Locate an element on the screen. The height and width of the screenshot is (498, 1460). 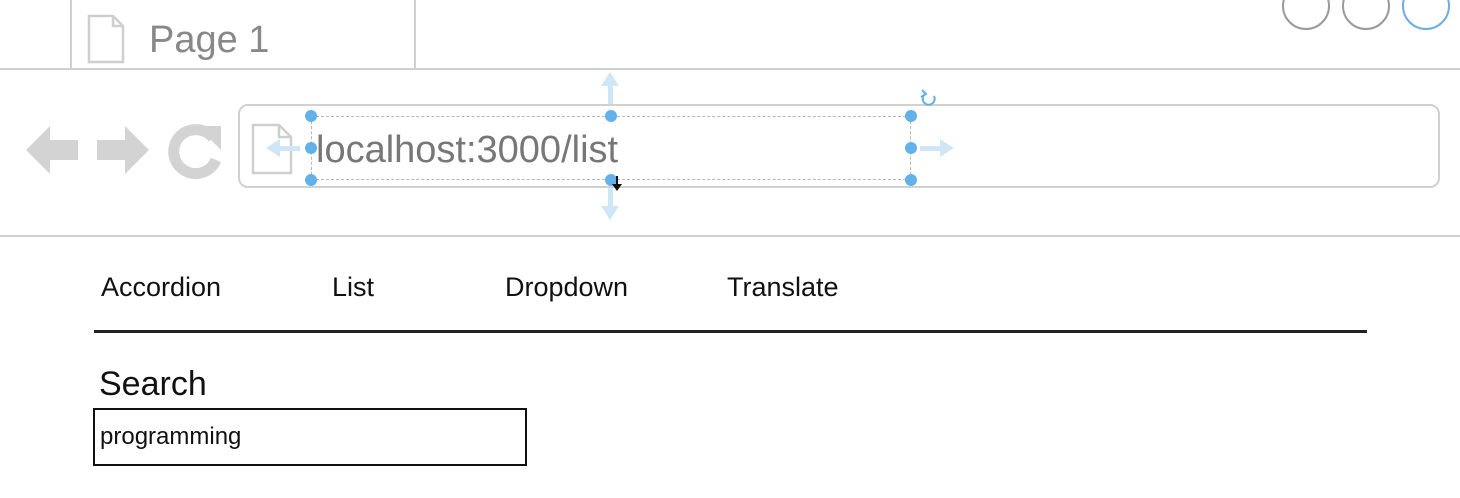
reload-icon is located at coordinates (195, 150).